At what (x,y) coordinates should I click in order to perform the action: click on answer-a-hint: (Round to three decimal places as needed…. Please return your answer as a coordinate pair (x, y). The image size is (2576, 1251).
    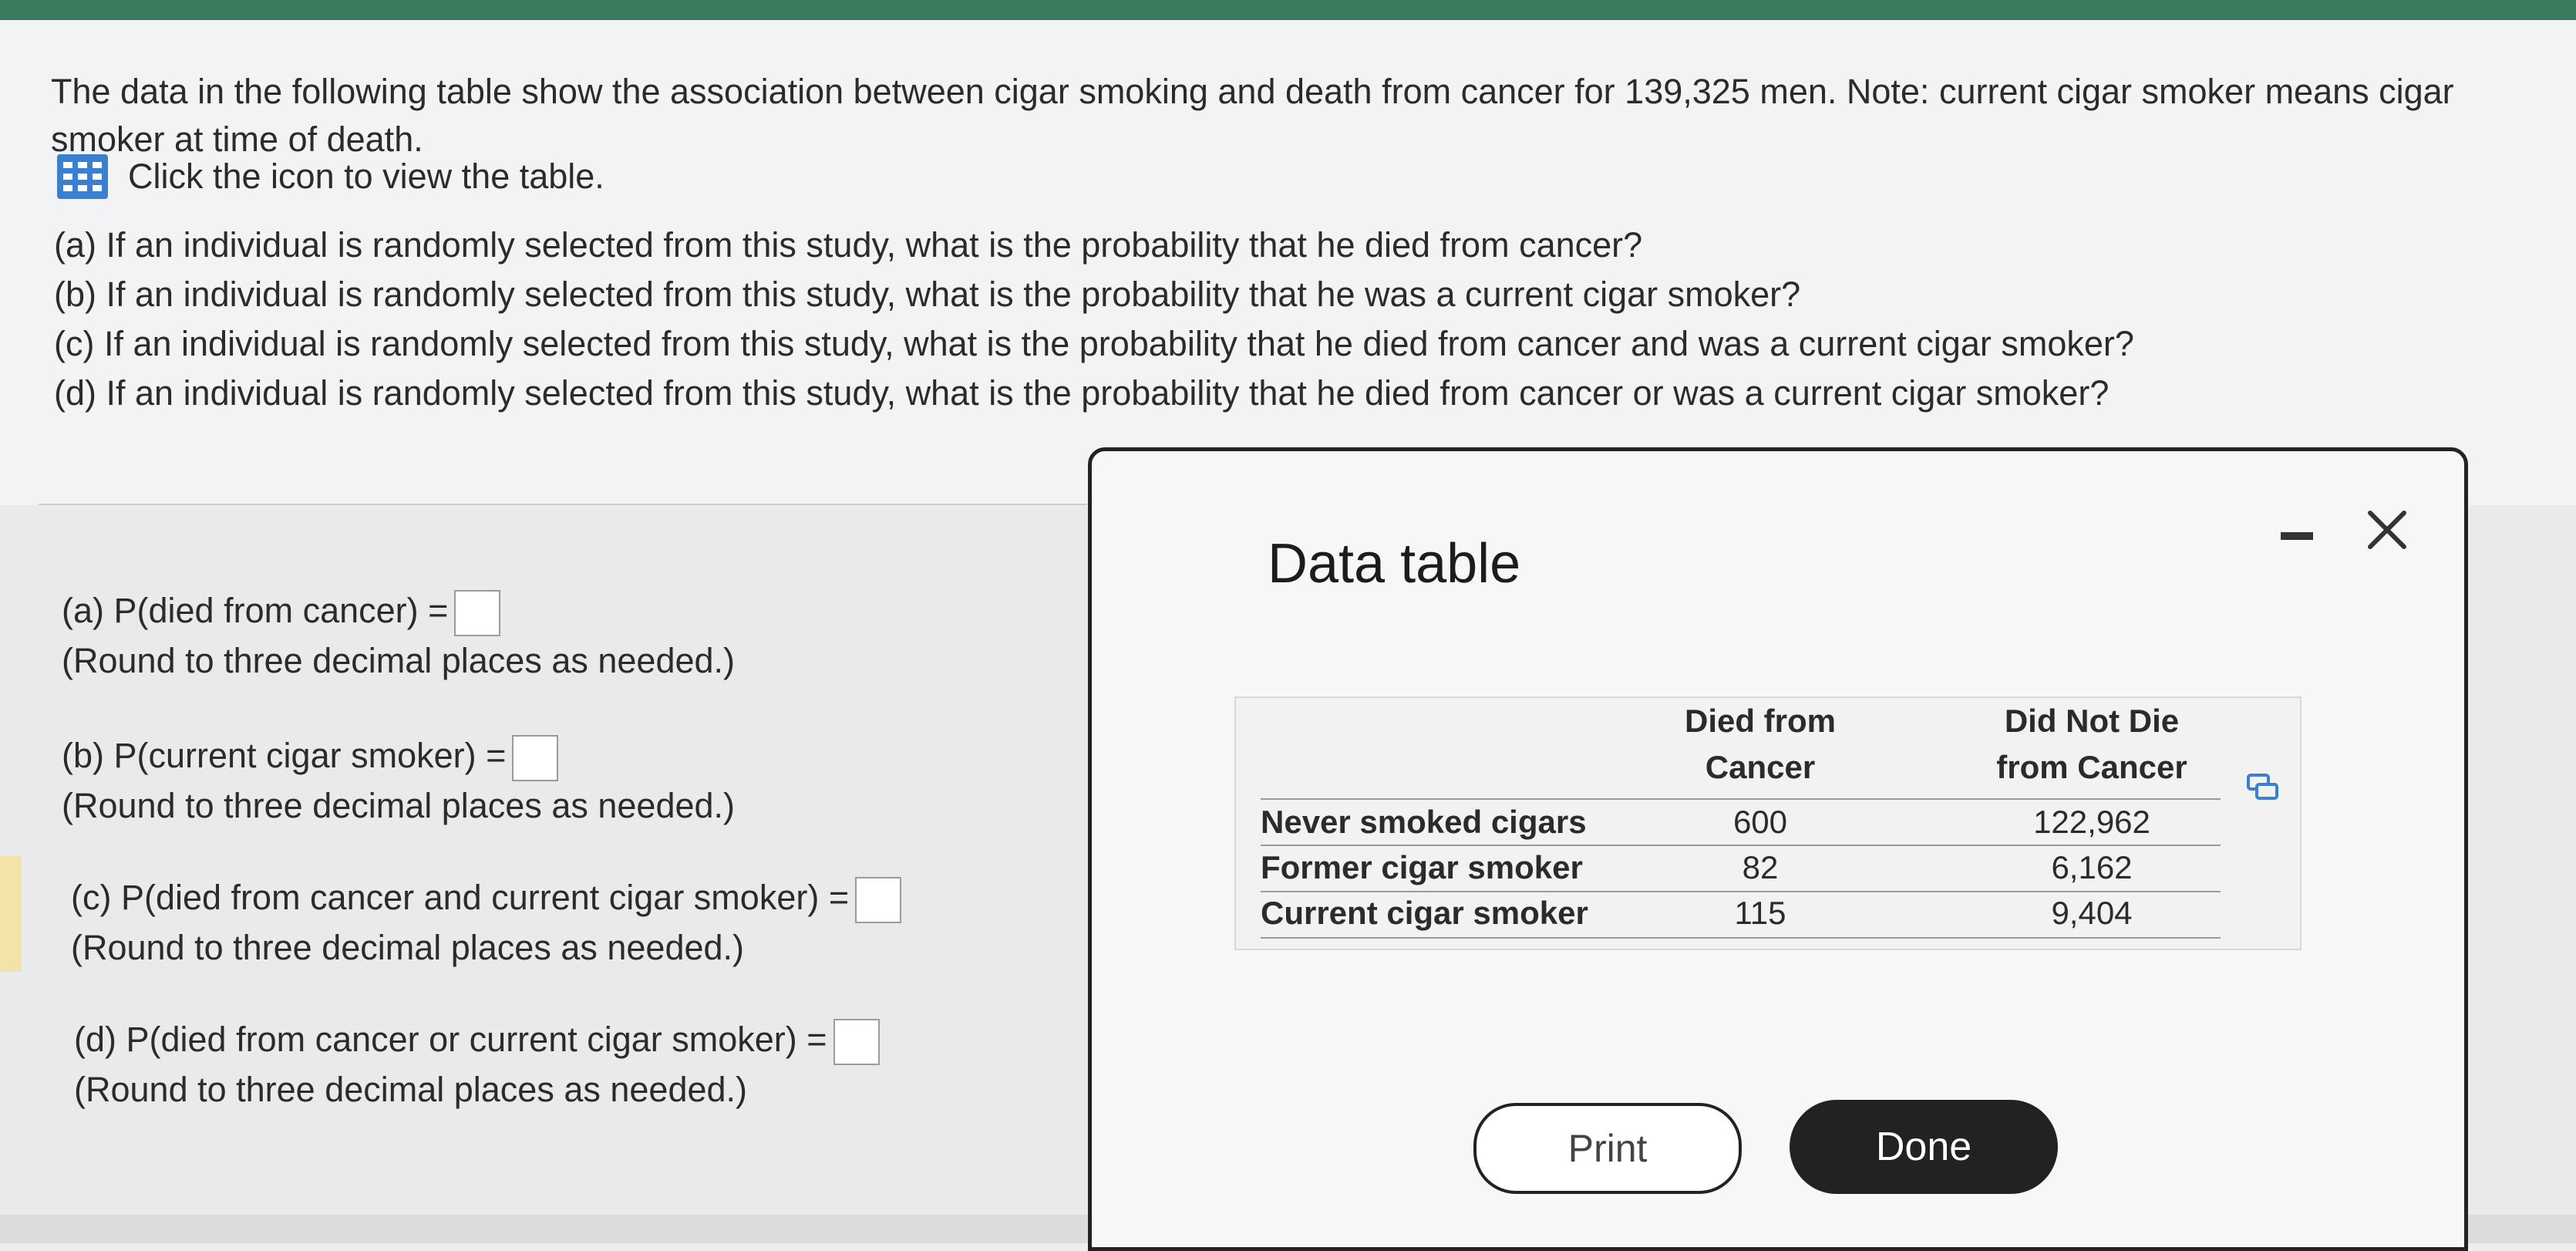
    Looking at the image, I should click on (399, 661).